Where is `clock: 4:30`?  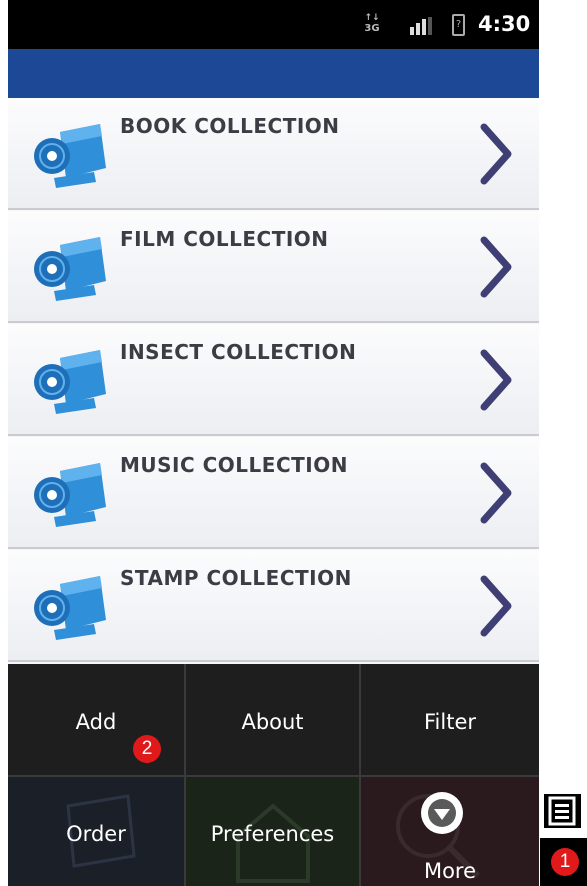 clock: 4:30 is located at coordinates (504, 24).